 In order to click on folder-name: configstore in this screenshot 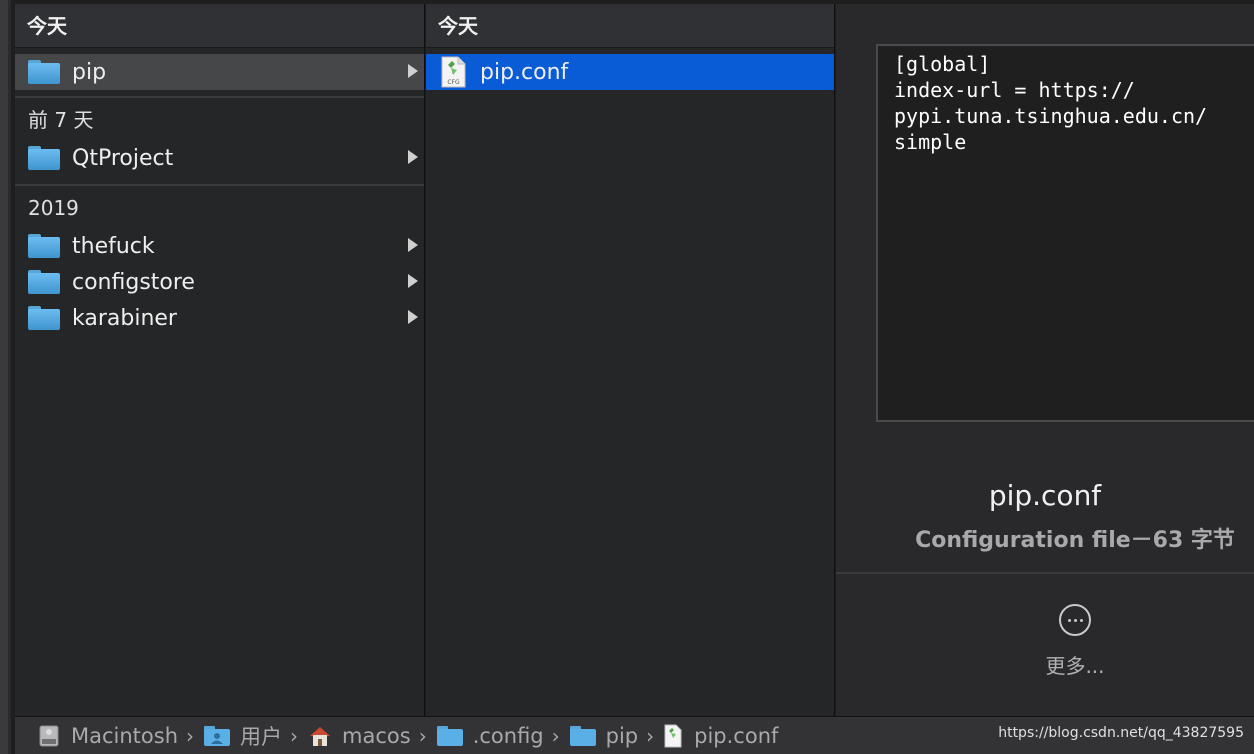, I will do `click(133, 282)`.